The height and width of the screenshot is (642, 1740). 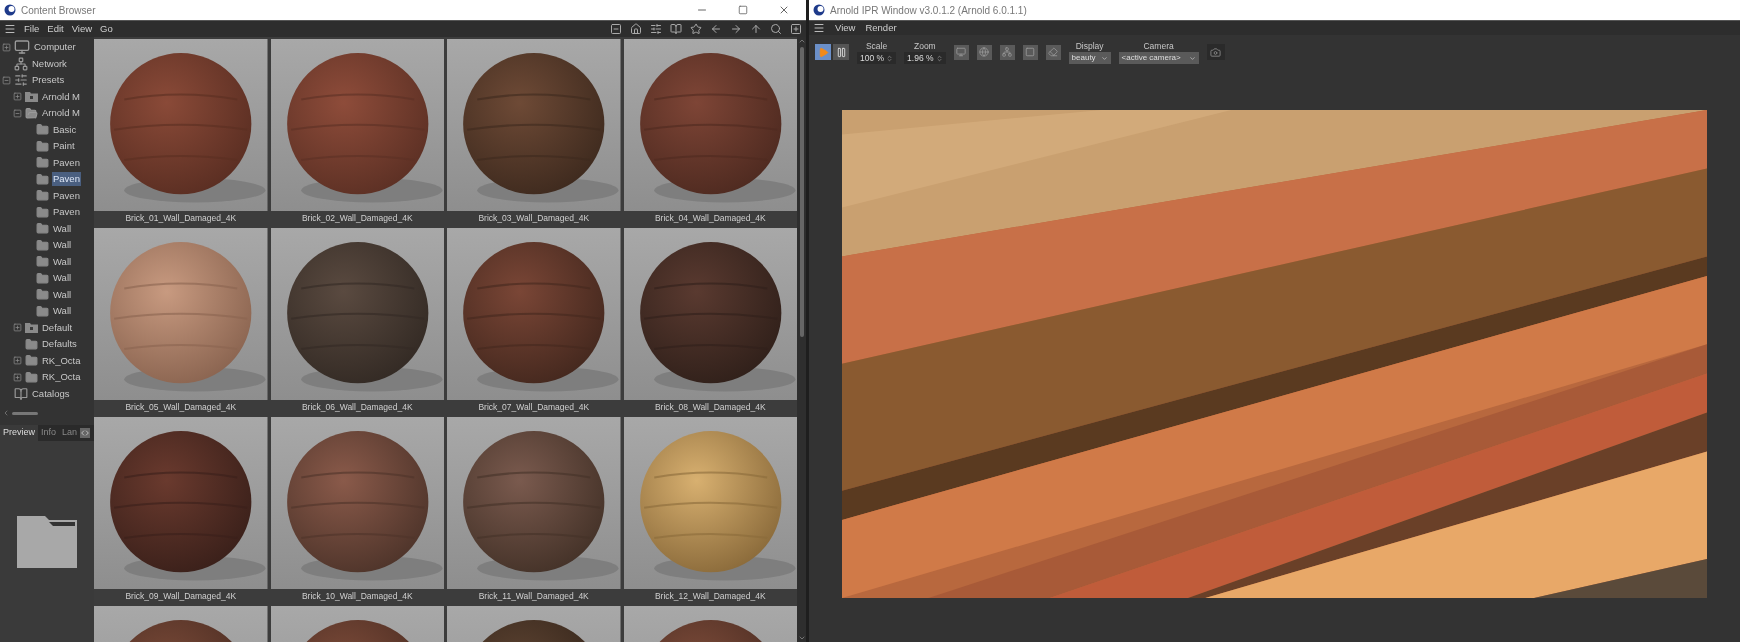 What do you see at coordinates (710, 596) in the screenshot?
I see `thumbnail-label: Brick_12_Wall_Damaged_4K` at bounding box center [710, 596].